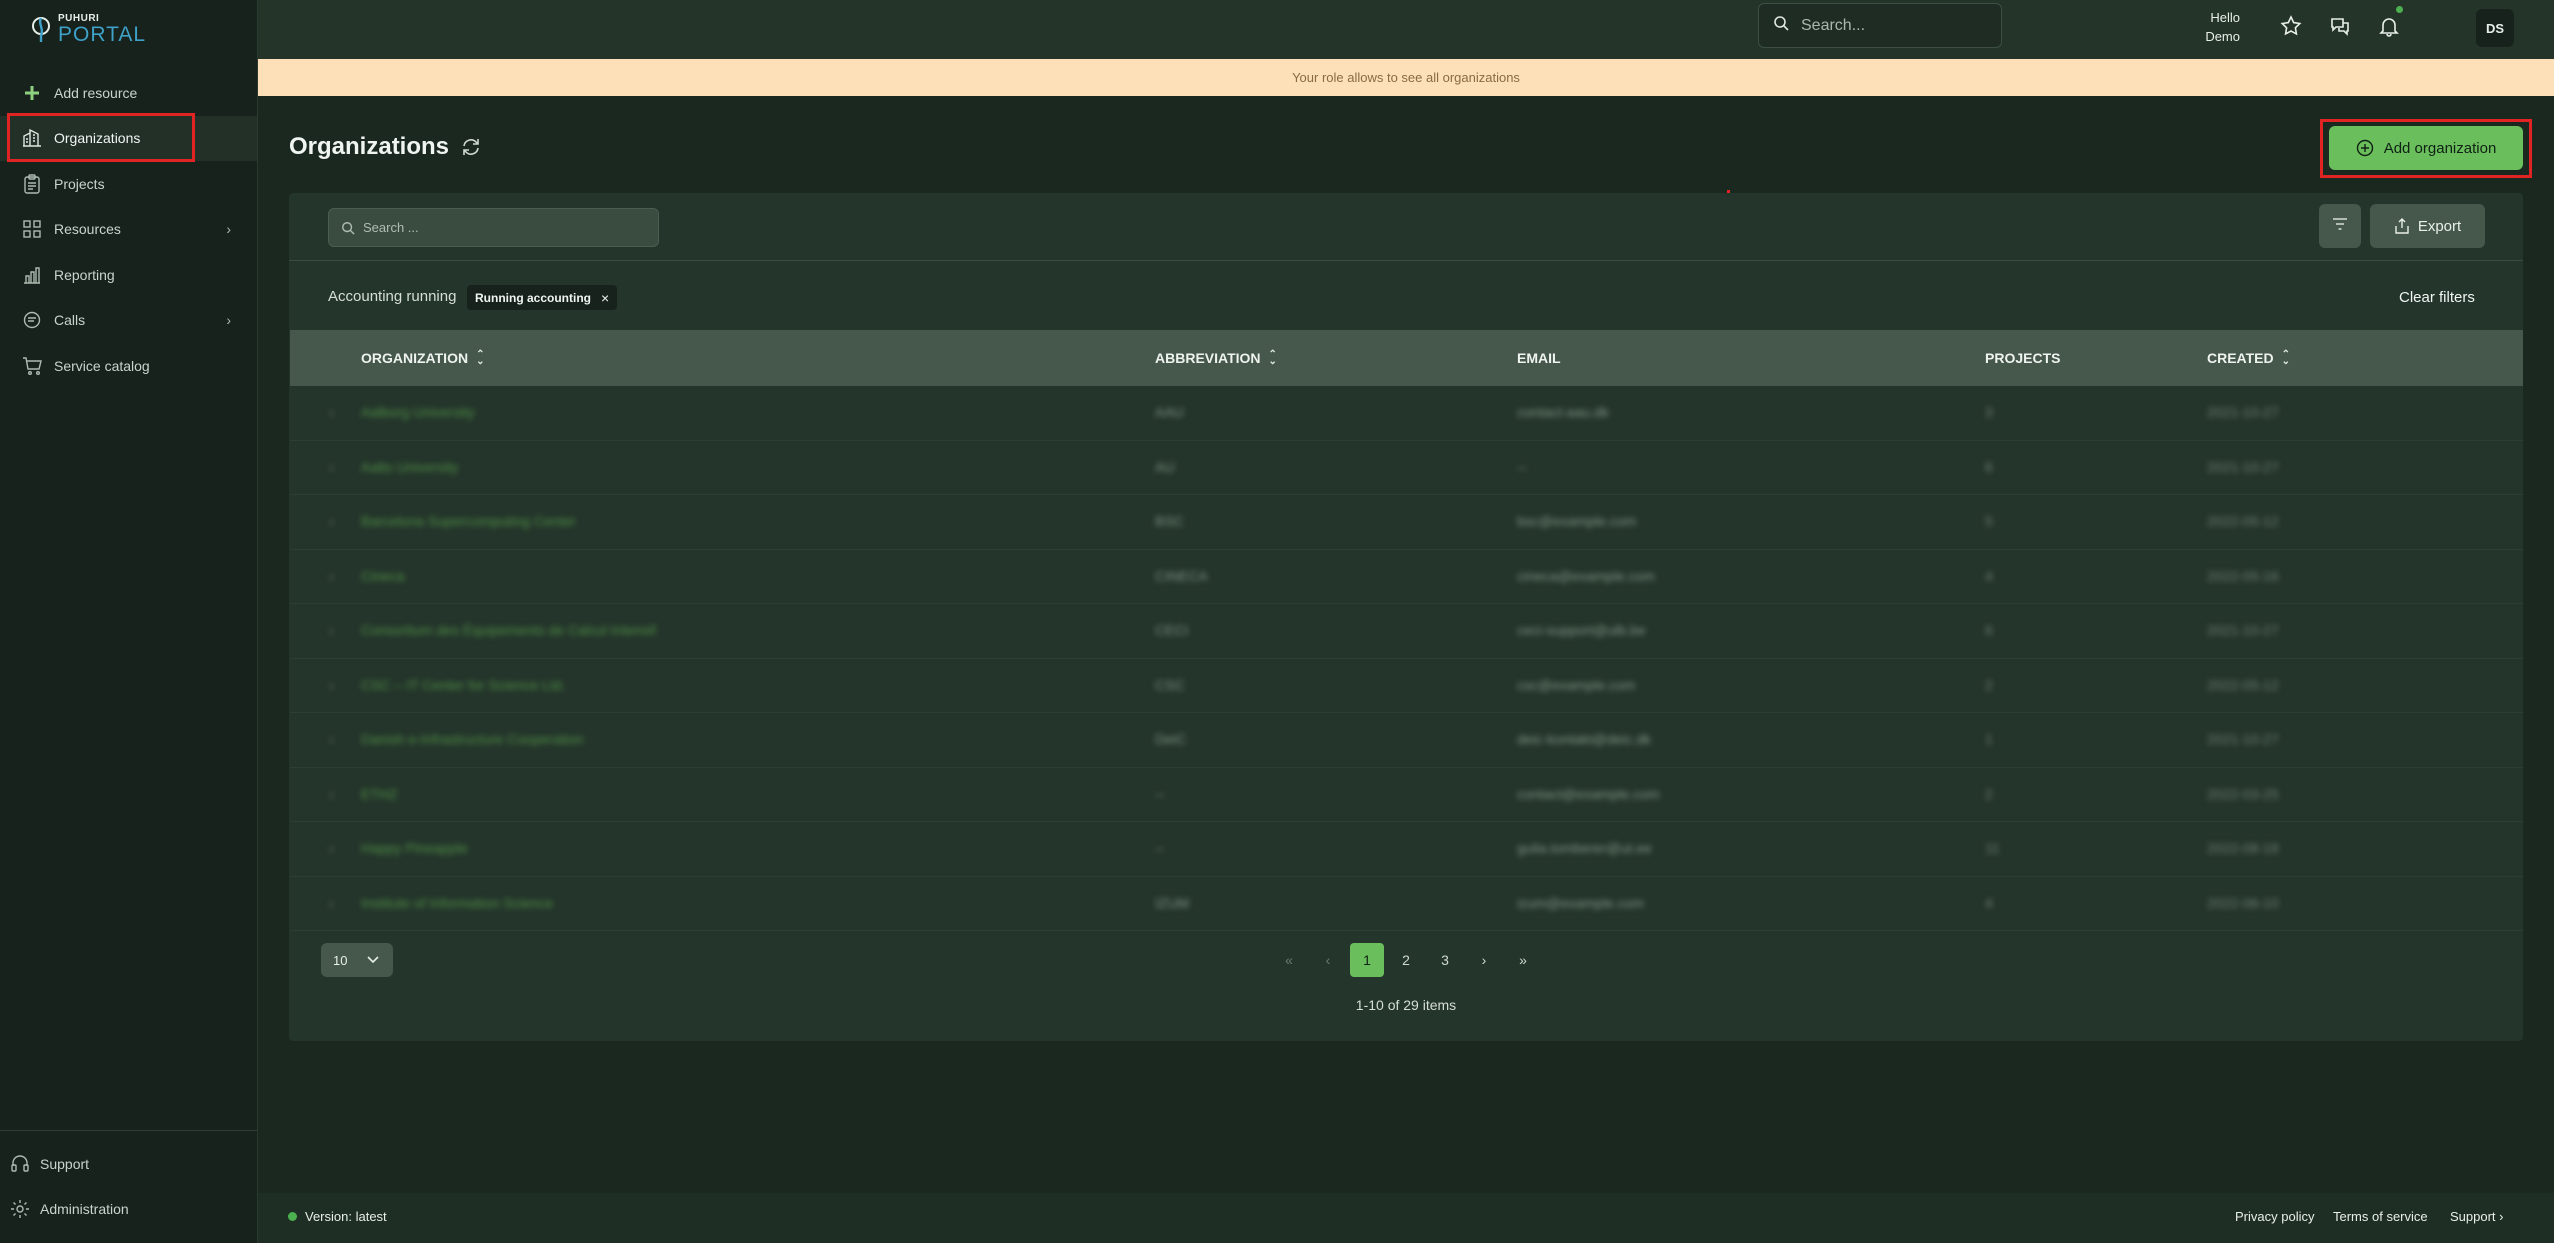 This screenshot has width=2554, height=1243. I want to click on add-organization-button: Add organization, so click(2426, 148).